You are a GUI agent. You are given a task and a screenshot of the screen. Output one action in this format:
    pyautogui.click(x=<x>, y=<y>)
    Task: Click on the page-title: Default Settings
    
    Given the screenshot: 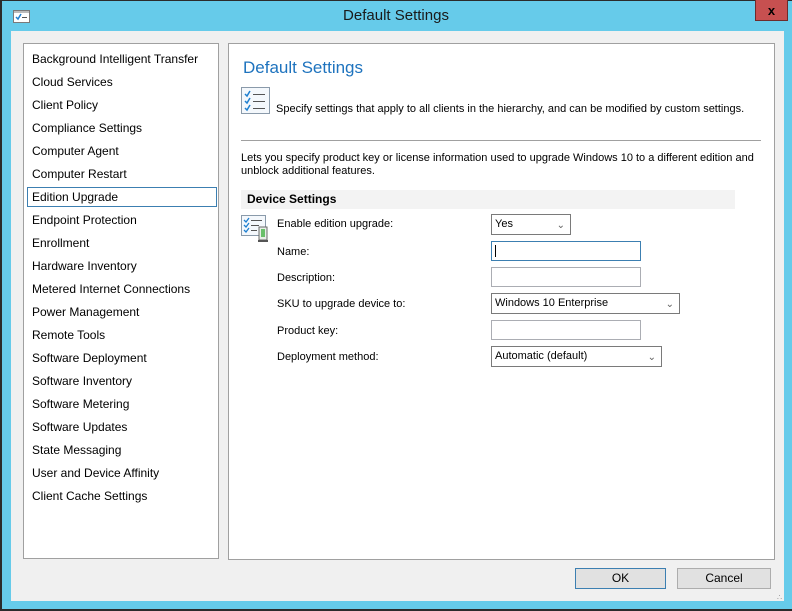 What is the action you would take?
    pyautogui.click(x=303, y=67)
    